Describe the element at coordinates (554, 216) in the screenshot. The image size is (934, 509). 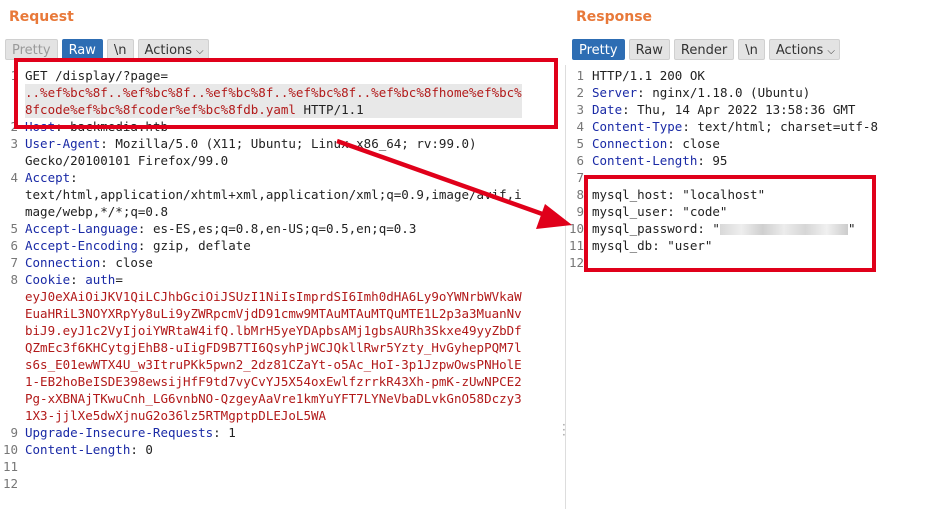
I see `arrow-head` at that location.